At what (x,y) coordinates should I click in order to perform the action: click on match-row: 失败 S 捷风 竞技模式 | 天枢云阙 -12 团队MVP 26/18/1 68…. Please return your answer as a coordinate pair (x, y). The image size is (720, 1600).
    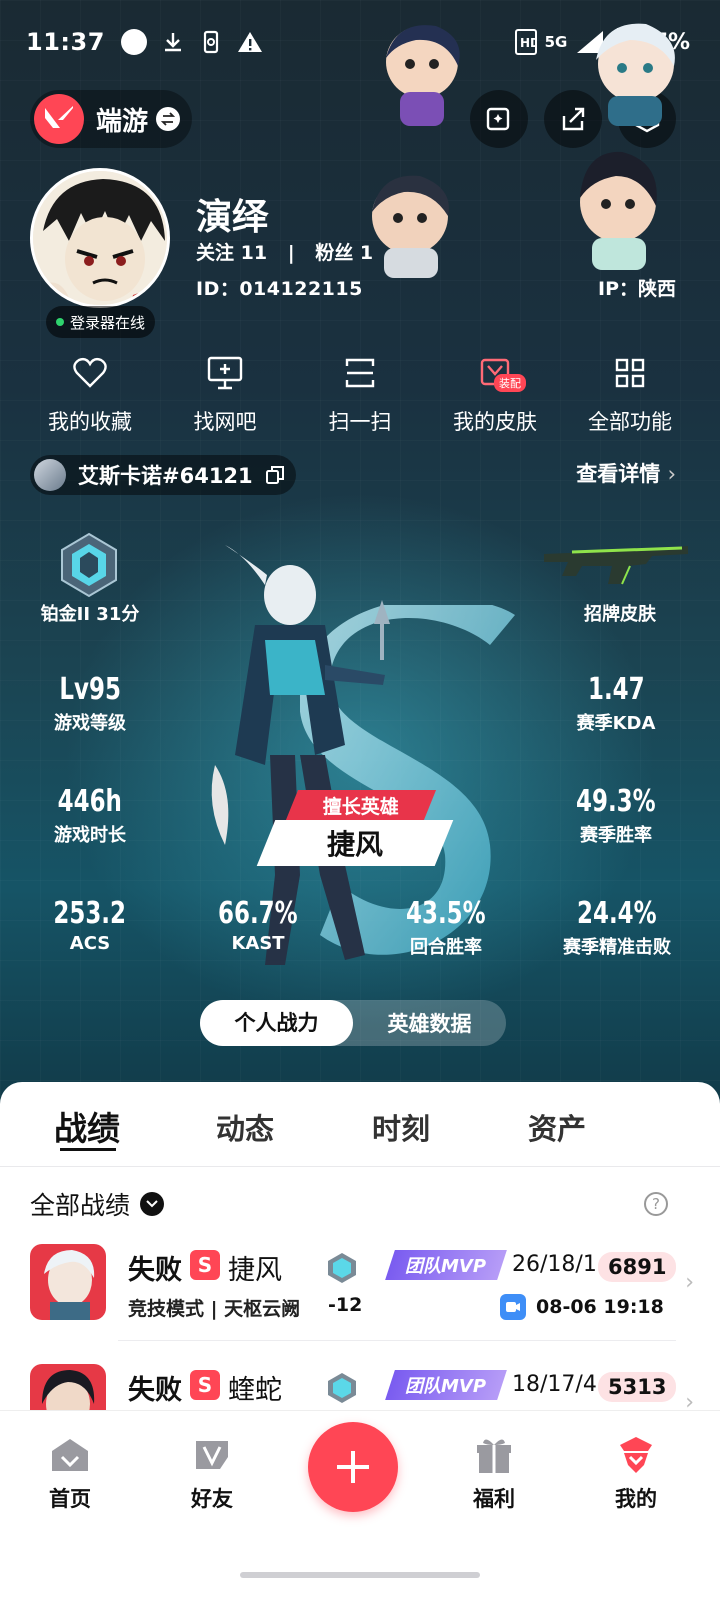
    Looking at the image, I should click on (362, 1294).